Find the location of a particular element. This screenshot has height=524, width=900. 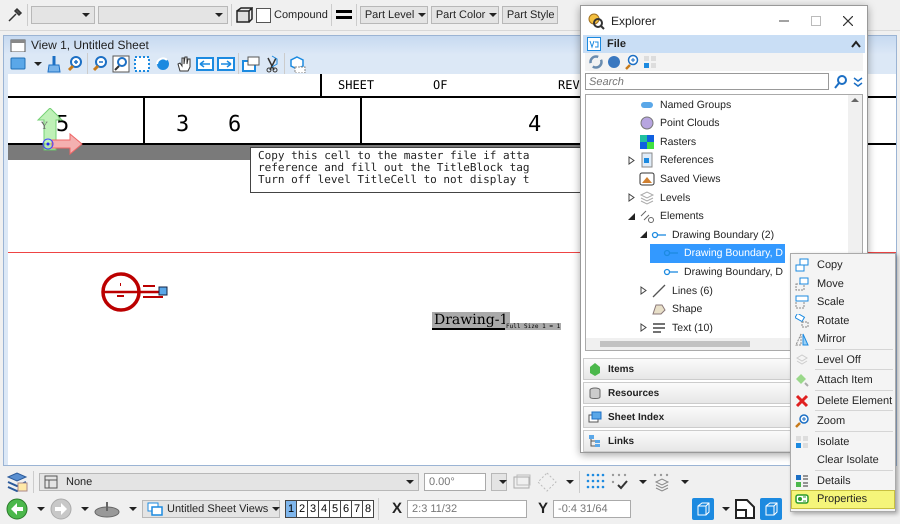

view-number-button: 1 is located at coordinates (291, 509).